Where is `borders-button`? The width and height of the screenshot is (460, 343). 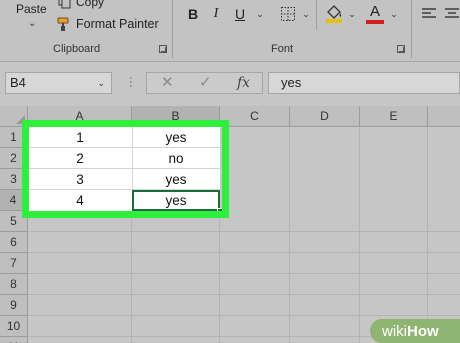 borders-button is located at coordinates (288, 14).